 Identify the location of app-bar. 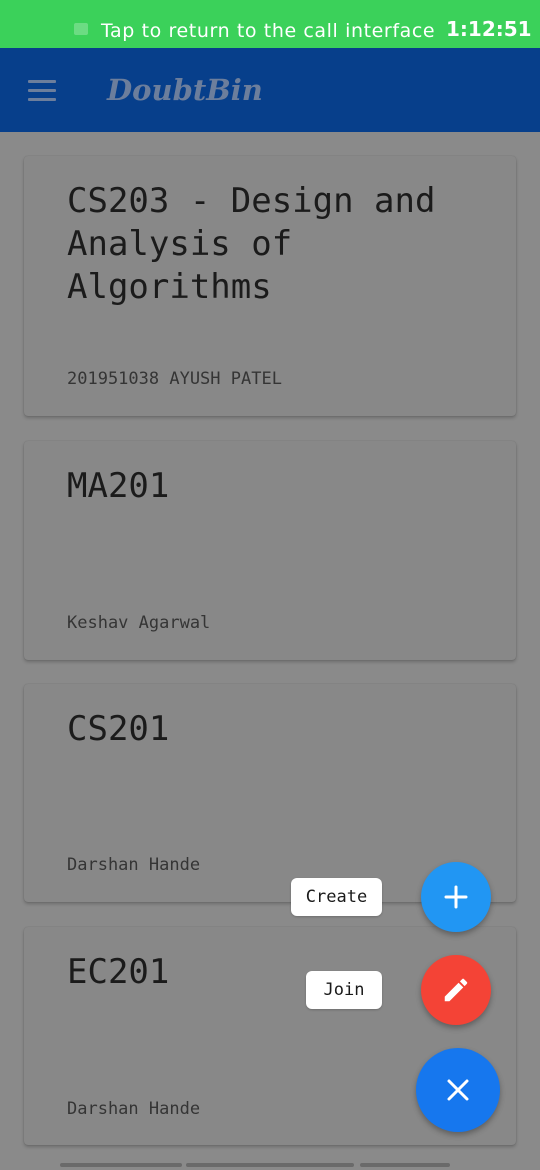
(270, 90).